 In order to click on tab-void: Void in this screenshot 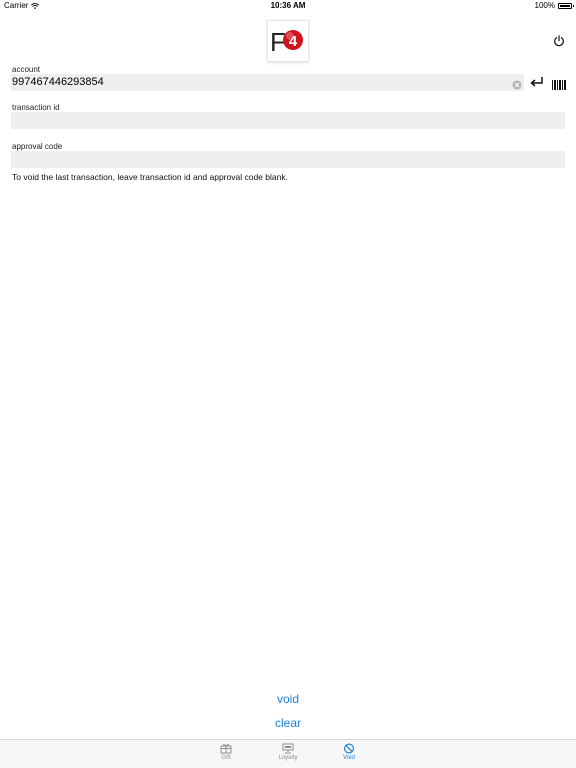, I will do `click(349, 755)`.